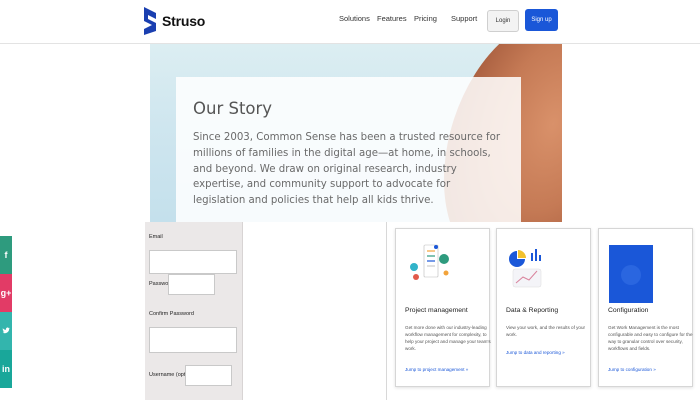  Describe the element at coordinates (233, 108) in the screenshot. I see `story-title: Our Story` at that location.